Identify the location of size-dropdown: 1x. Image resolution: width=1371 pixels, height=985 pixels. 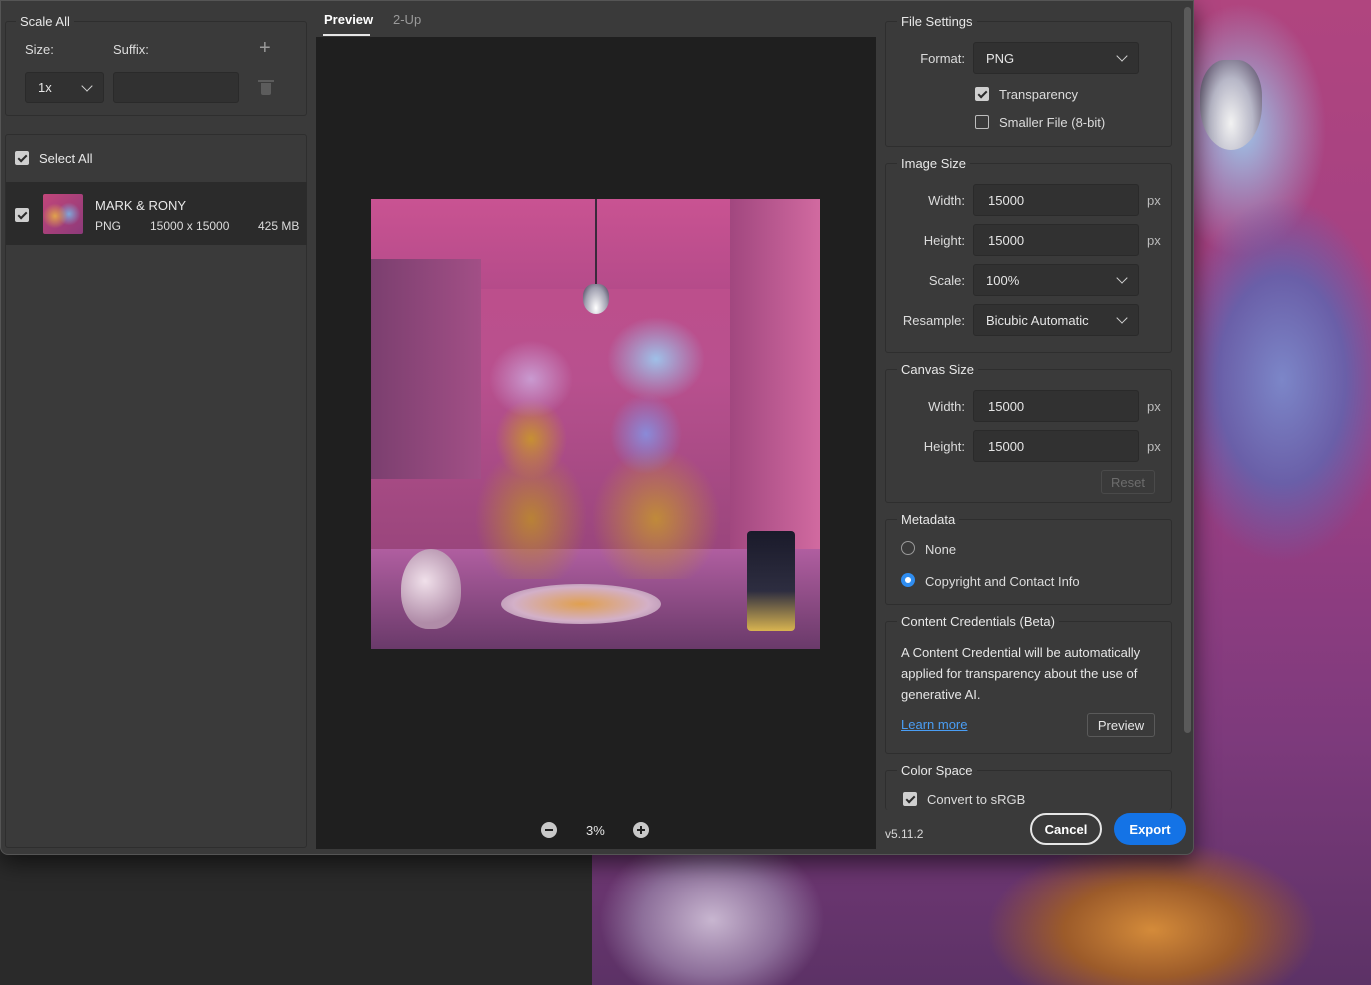
(64, 87).